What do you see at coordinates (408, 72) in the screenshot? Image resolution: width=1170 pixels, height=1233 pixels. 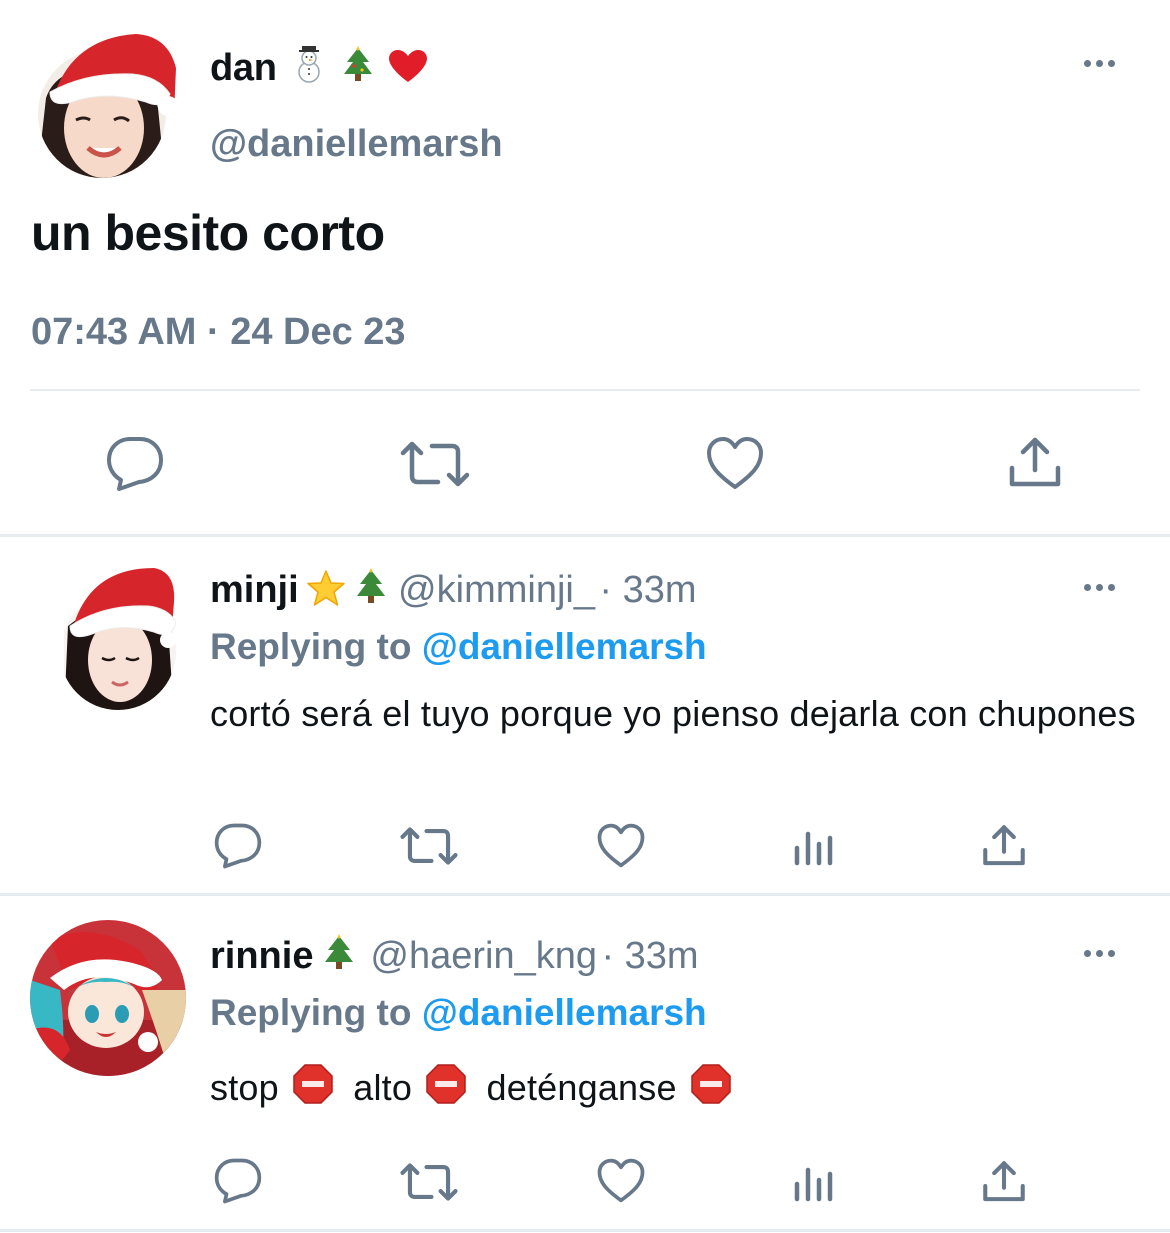 I see `red-heart-emoji` at bounding box center [408, 72].